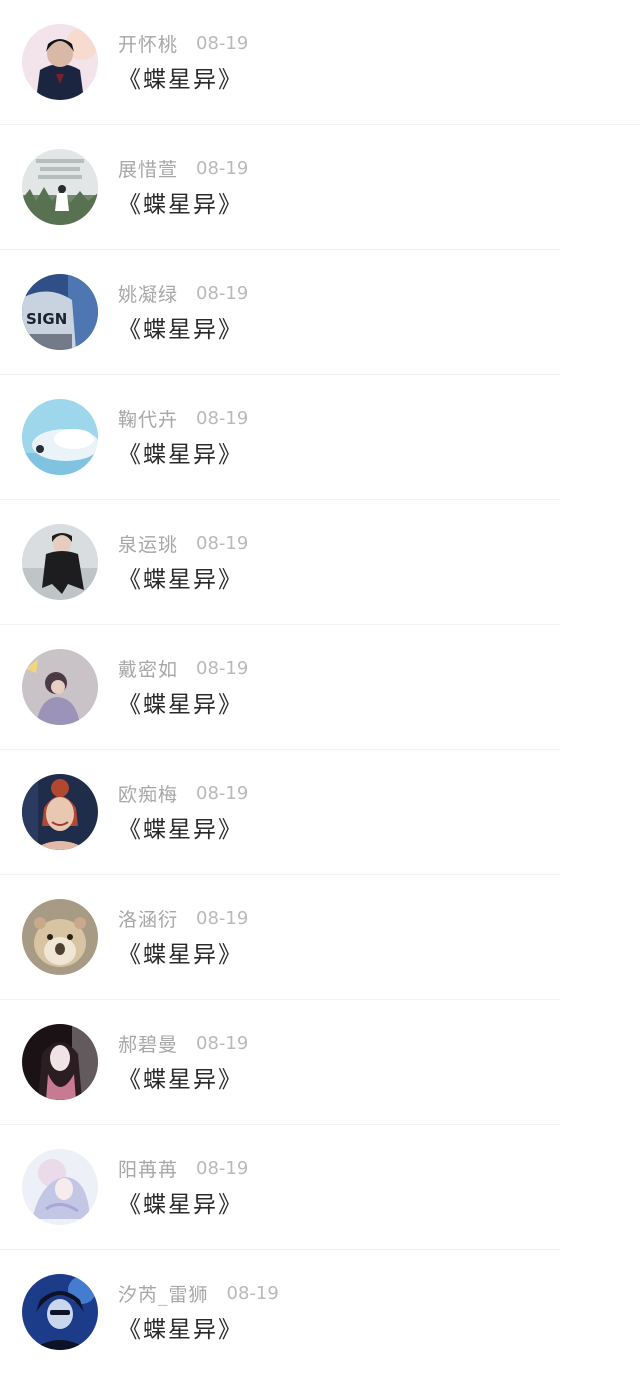 Image resolution: width=640 pixels, height=1377 pixels. Describe the element at coordinates (320, 312) in the screenshot. I see `list-item: SIGN 姚凝绿 08-19 《蝶星异》` at that location.